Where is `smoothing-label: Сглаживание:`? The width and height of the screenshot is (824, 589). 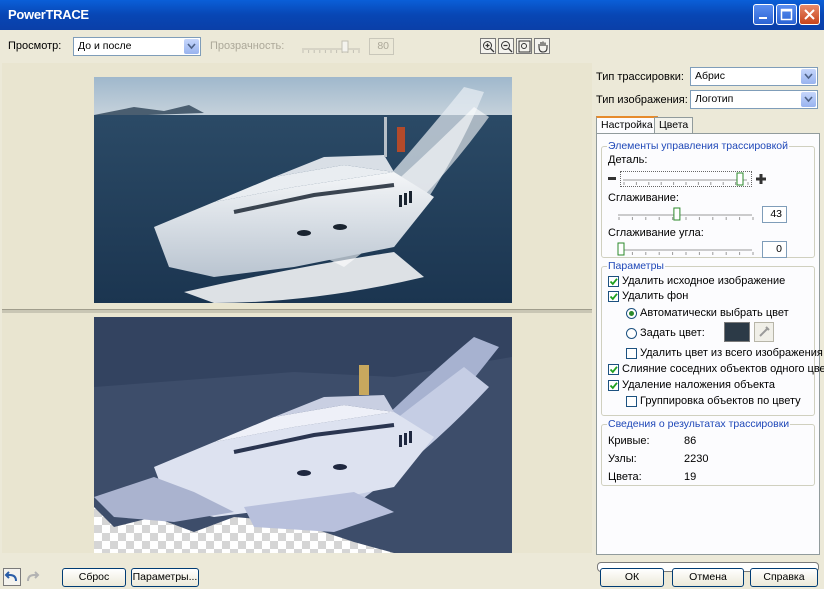 smoothing-label: Сглаживание: is located at coordinates (643, 198).